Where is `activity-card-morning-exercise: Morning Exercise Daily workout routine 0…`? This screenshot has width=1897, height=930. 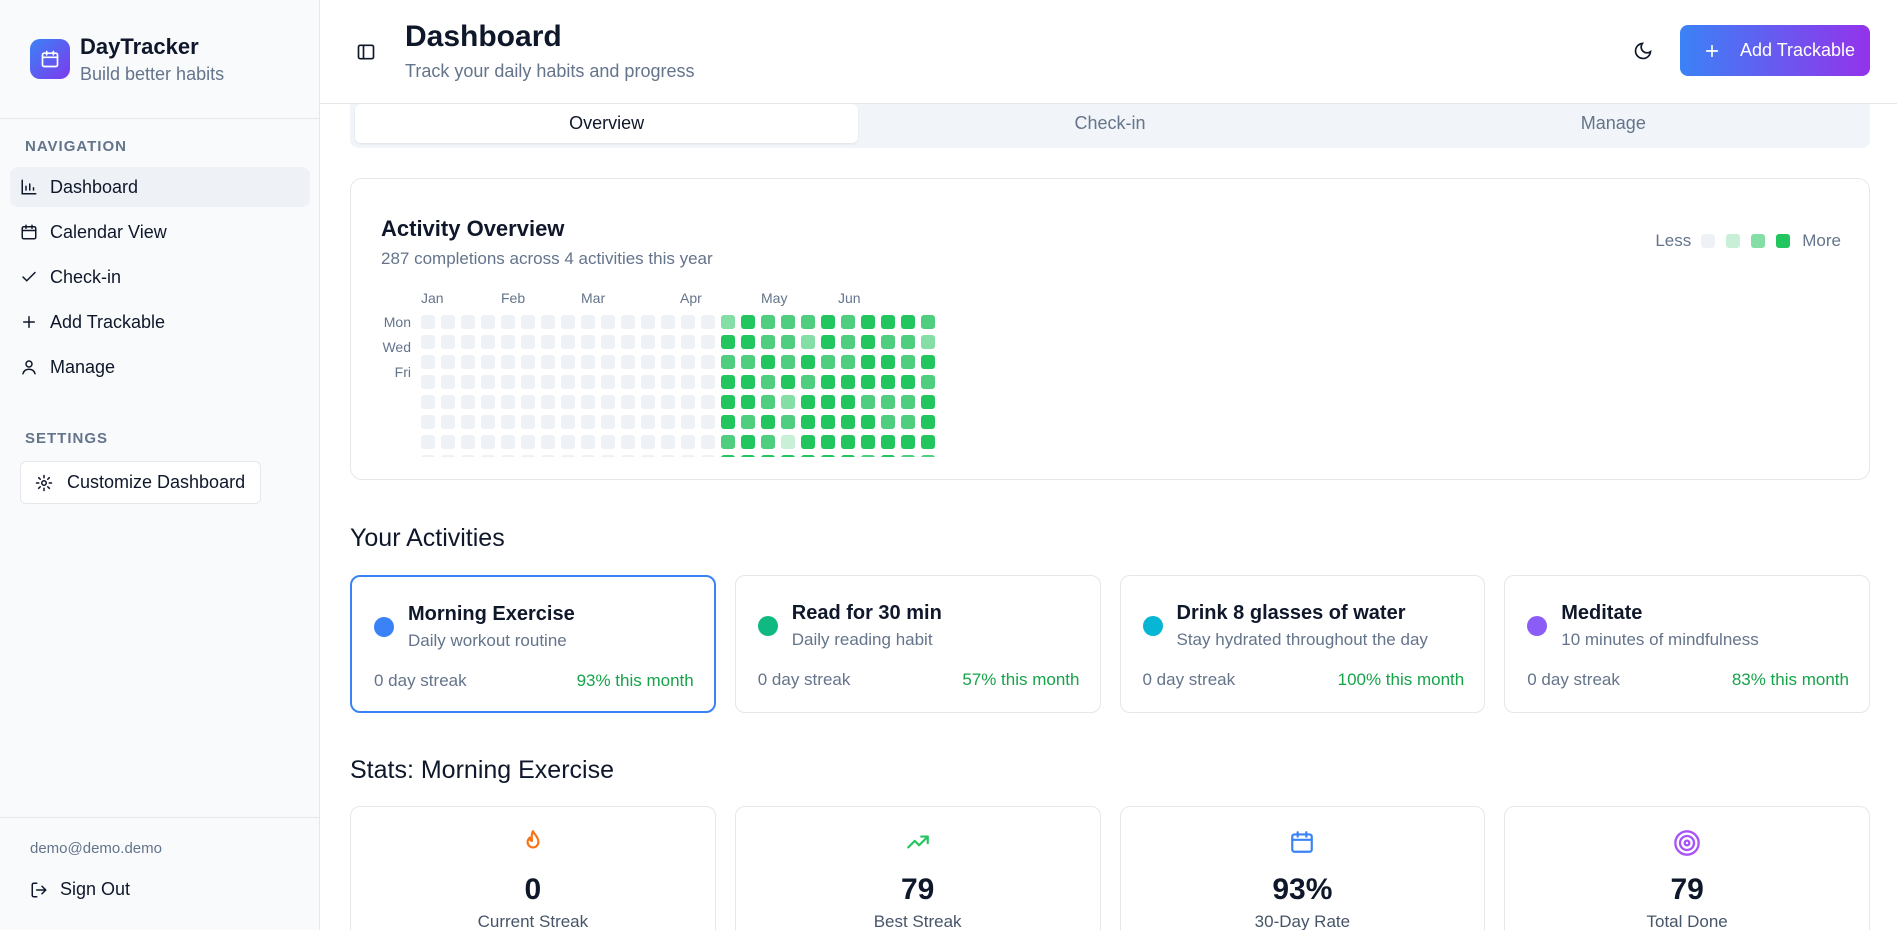
activity-card-morning-exercise: Morning Exercise Daily workout routine 0… is located at coordinates (533, 644).